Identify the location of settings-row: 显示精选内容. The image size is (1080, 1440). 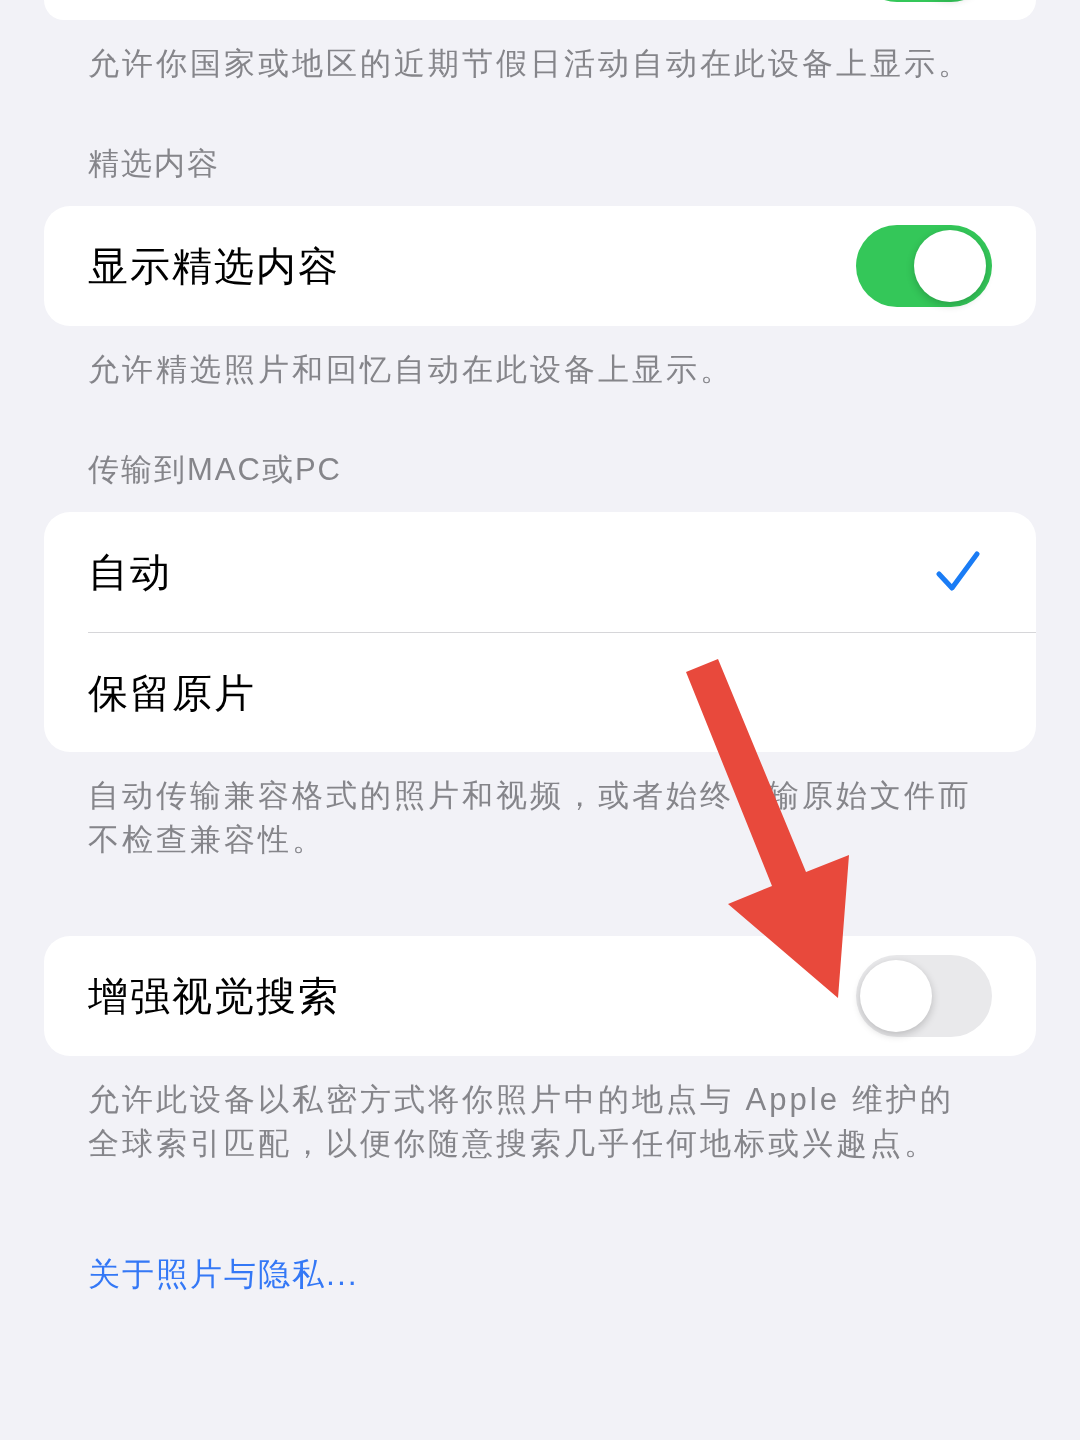
(540, 266).